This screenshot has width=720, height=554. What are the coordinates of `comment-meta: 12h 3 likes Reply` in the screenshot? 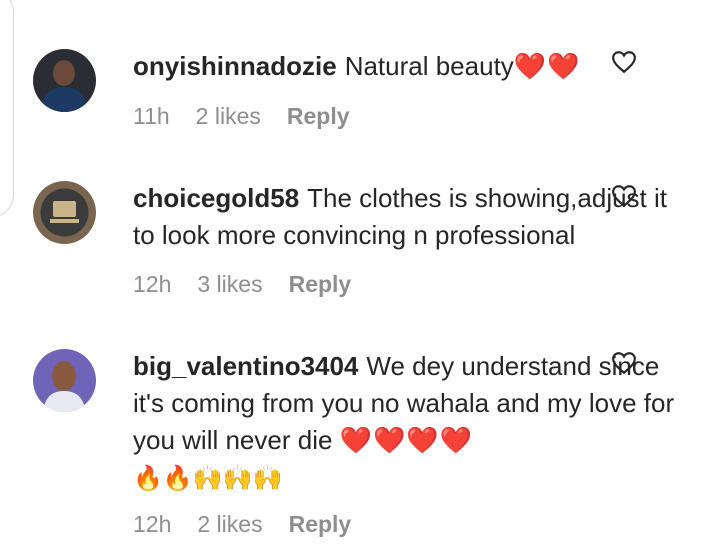 It's located at (242, 284).